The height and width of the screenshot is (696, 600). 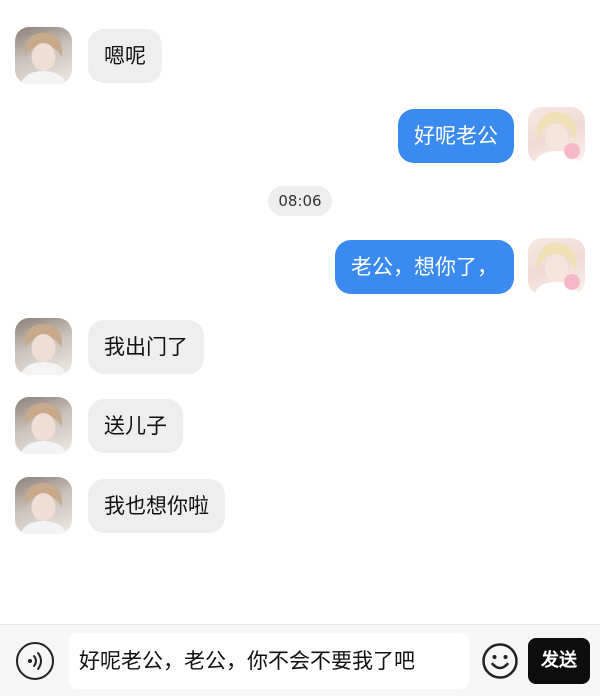 I want to click on message-row: 嗯呢, so click(x=88, y=55).